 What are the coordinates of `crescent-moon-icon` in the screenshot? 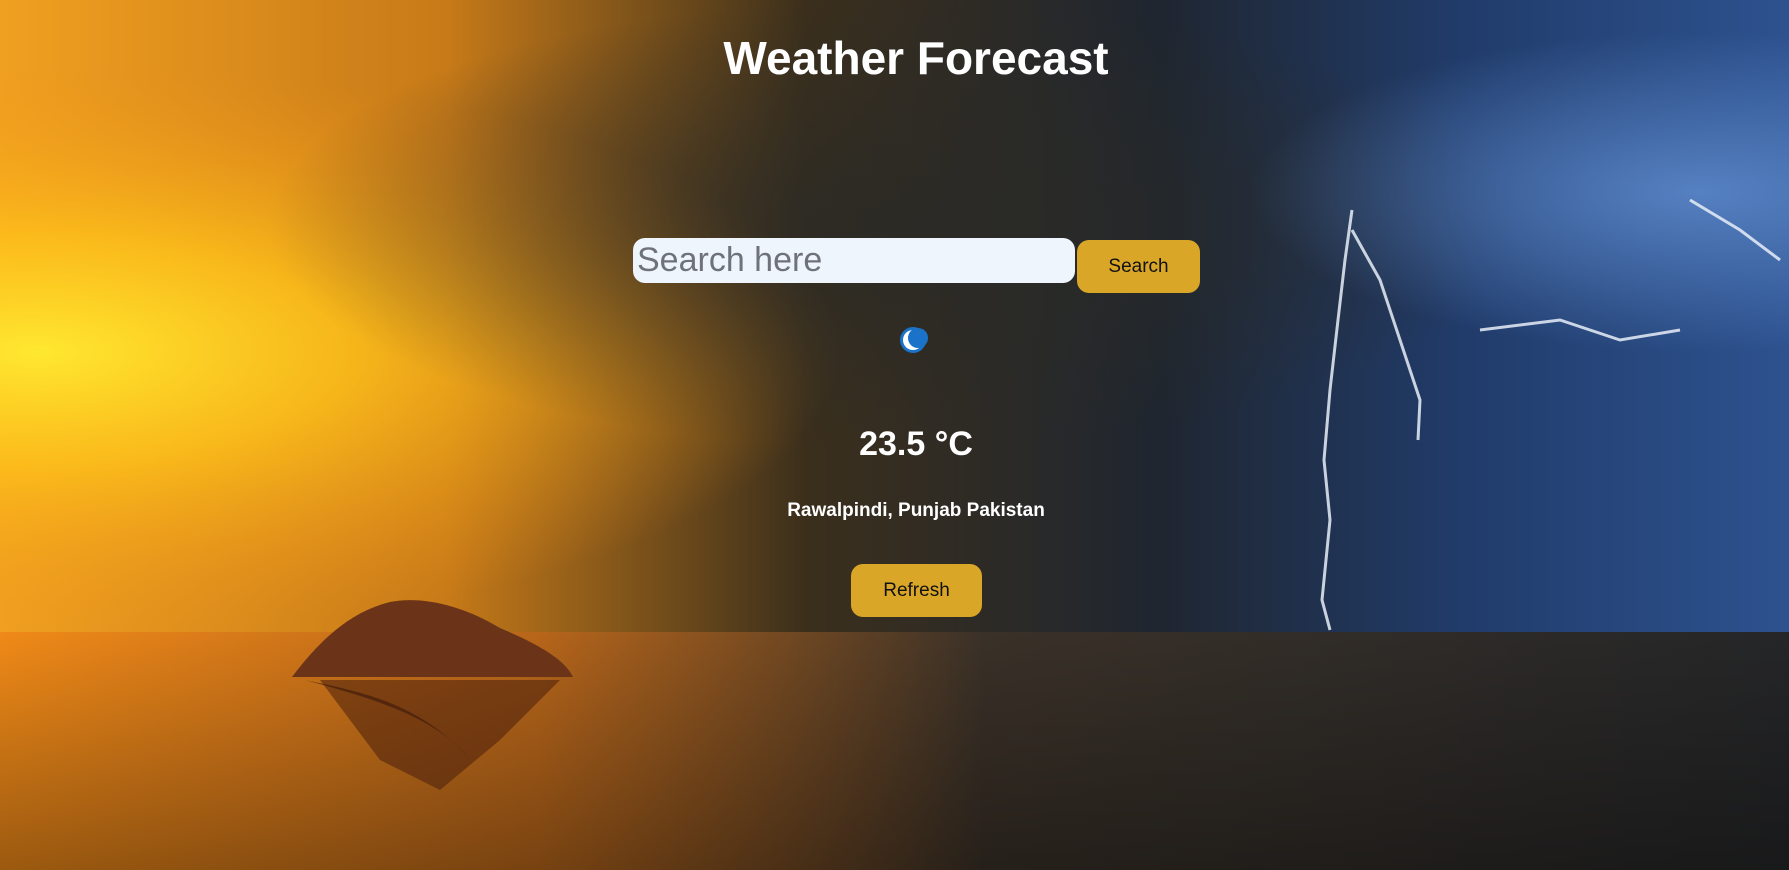 It's located at (914, 340).